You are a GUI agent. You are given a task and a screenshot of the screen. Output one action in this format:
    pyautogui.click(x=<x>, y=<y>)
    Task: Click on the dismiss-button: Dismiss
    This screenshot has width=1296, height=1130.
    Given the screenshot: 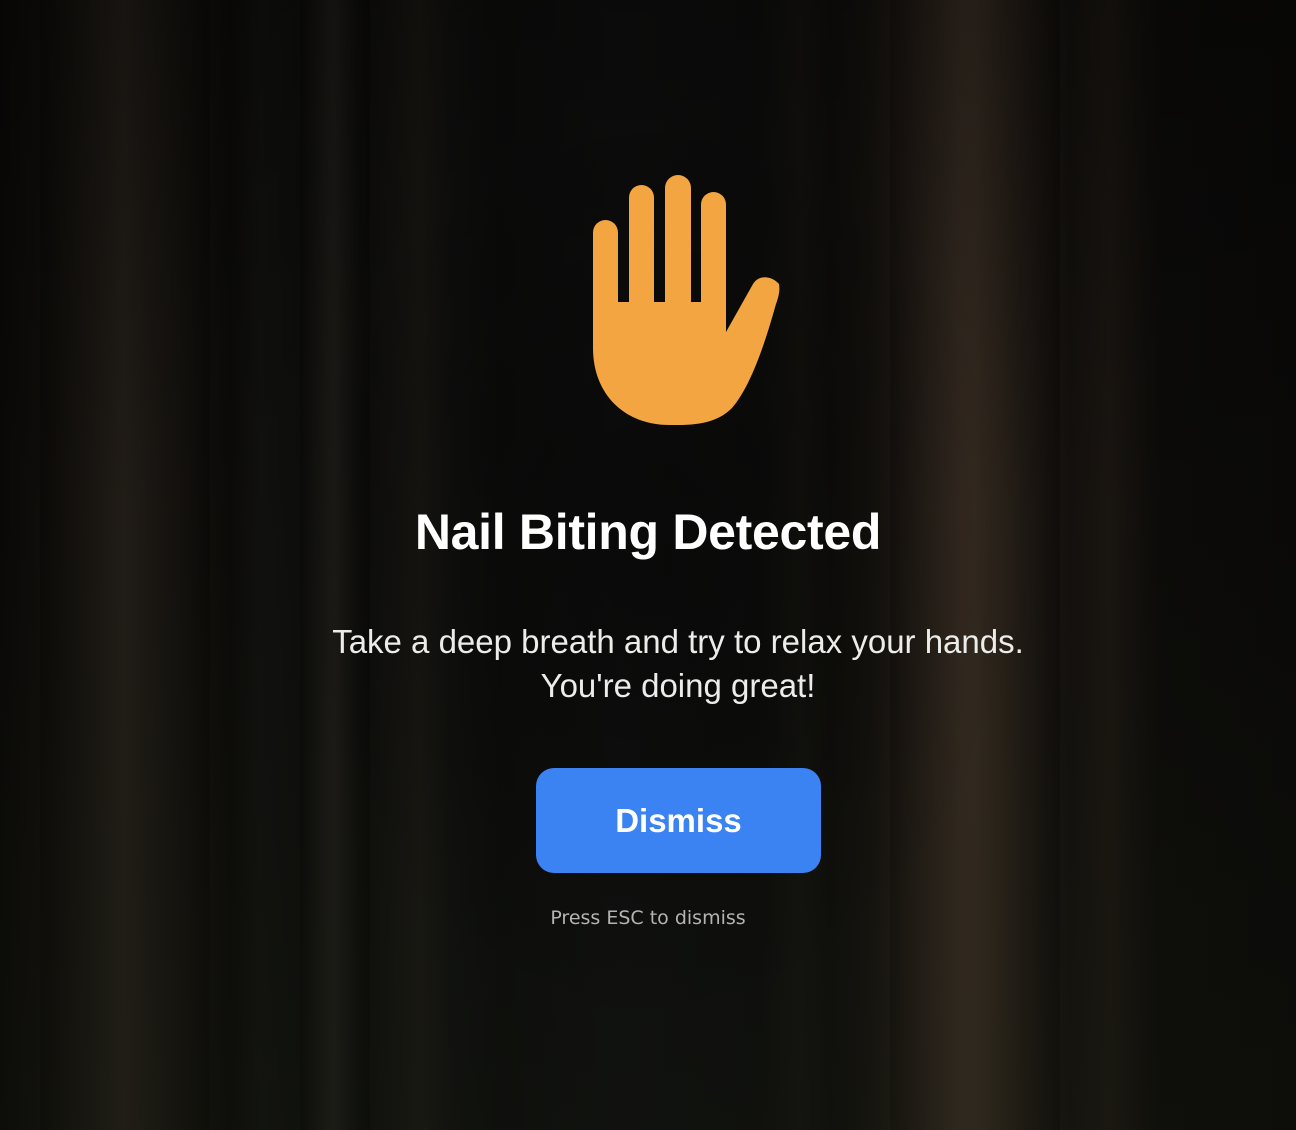 What is the action you would take?
    pyautogui.click(x=678, y=820)
    